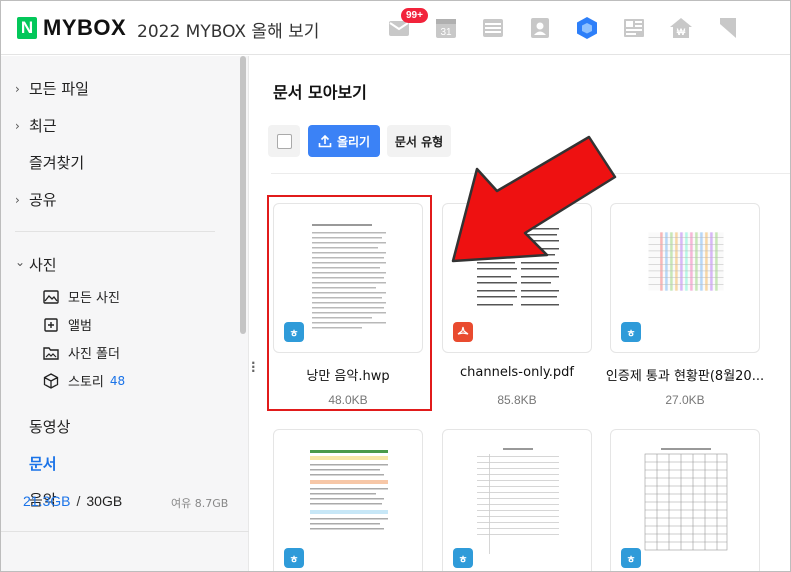 This screenshot has width=791, height=572. I want to click on sidebar-item-shared: 공유, so click(43, 199).